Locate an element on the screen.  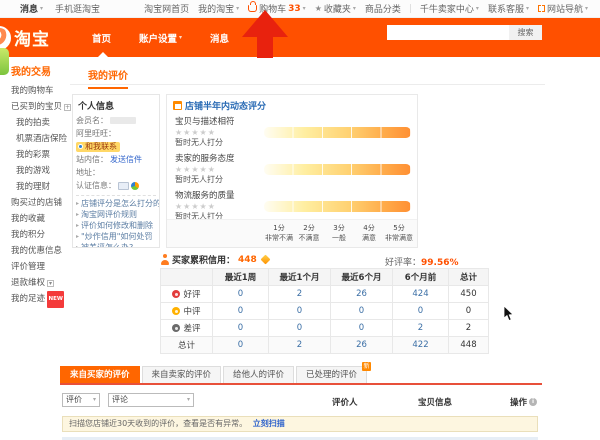
active-tab-notch is located at coordinates (103, 54).